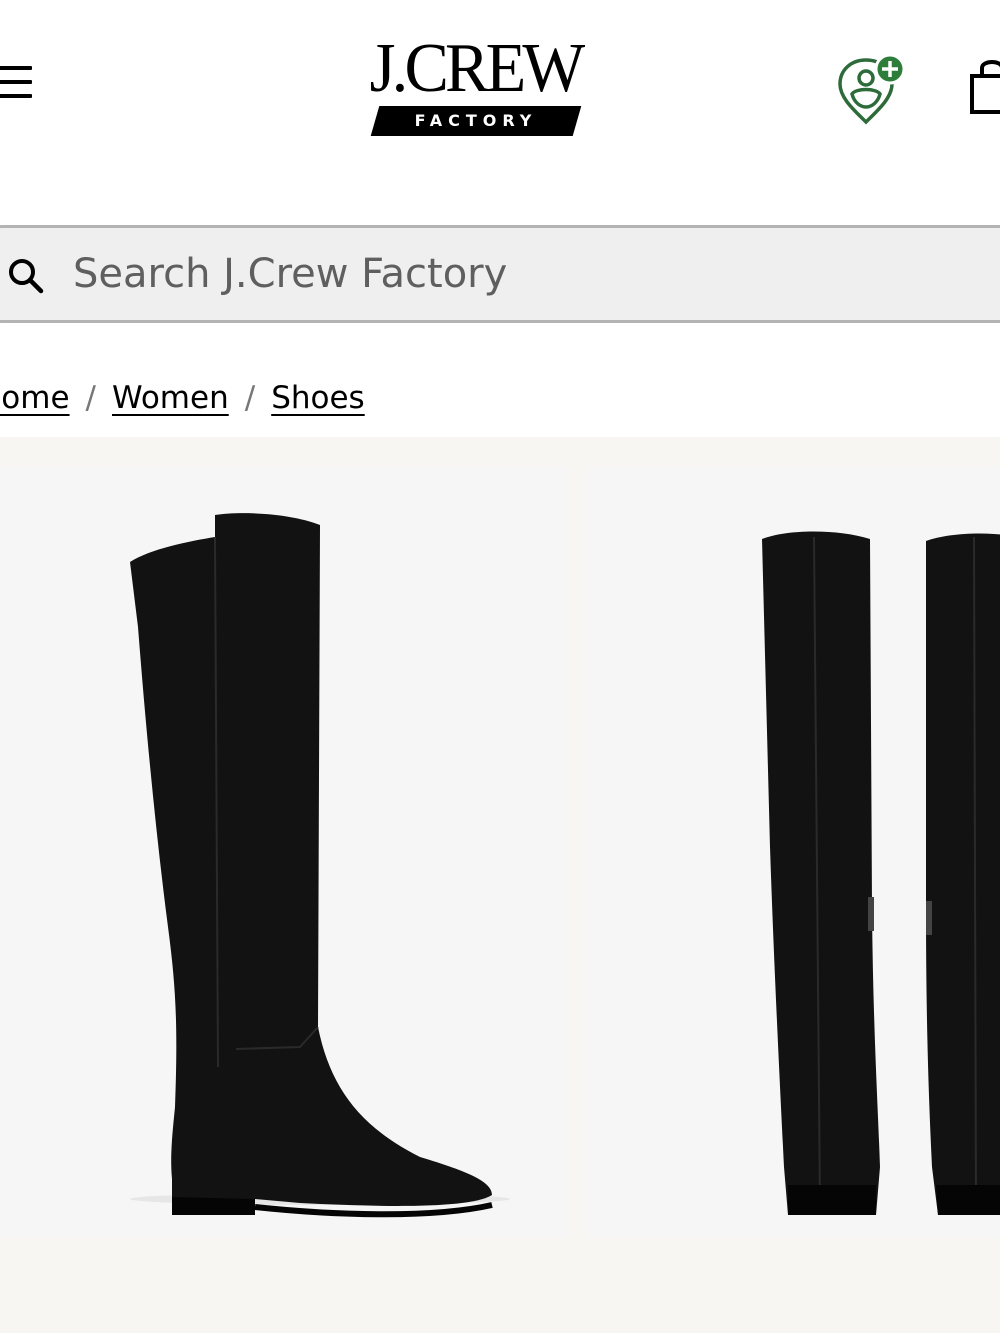 Image resolution: width=1000 pixels, height=1333 pixels. I want to click on hamburger-menu-icon, so click(17, 82).